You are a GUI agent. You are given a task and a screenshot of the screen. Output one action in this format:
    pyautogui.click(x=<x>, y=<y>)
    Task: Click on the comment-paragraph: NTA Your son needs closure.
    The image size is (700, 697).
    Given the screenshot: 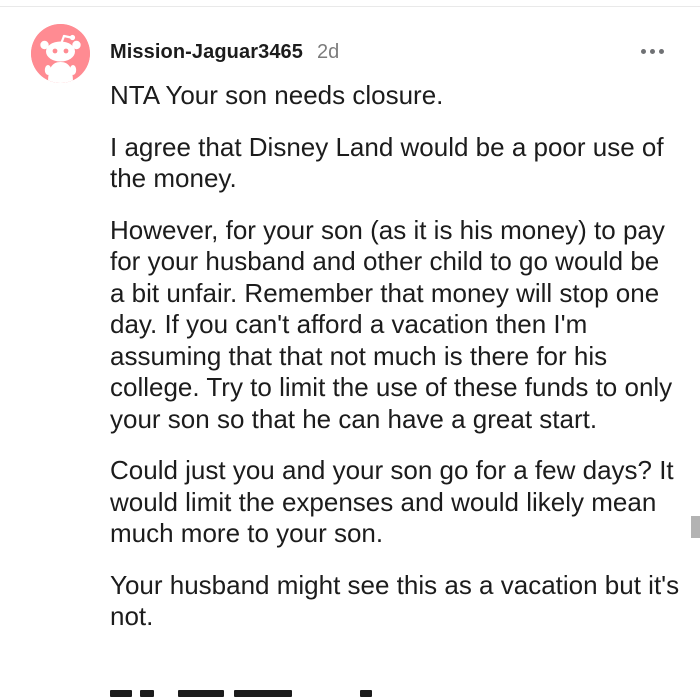 What is the action you would take?
    pyautogui.click(x=277, y=95)
    